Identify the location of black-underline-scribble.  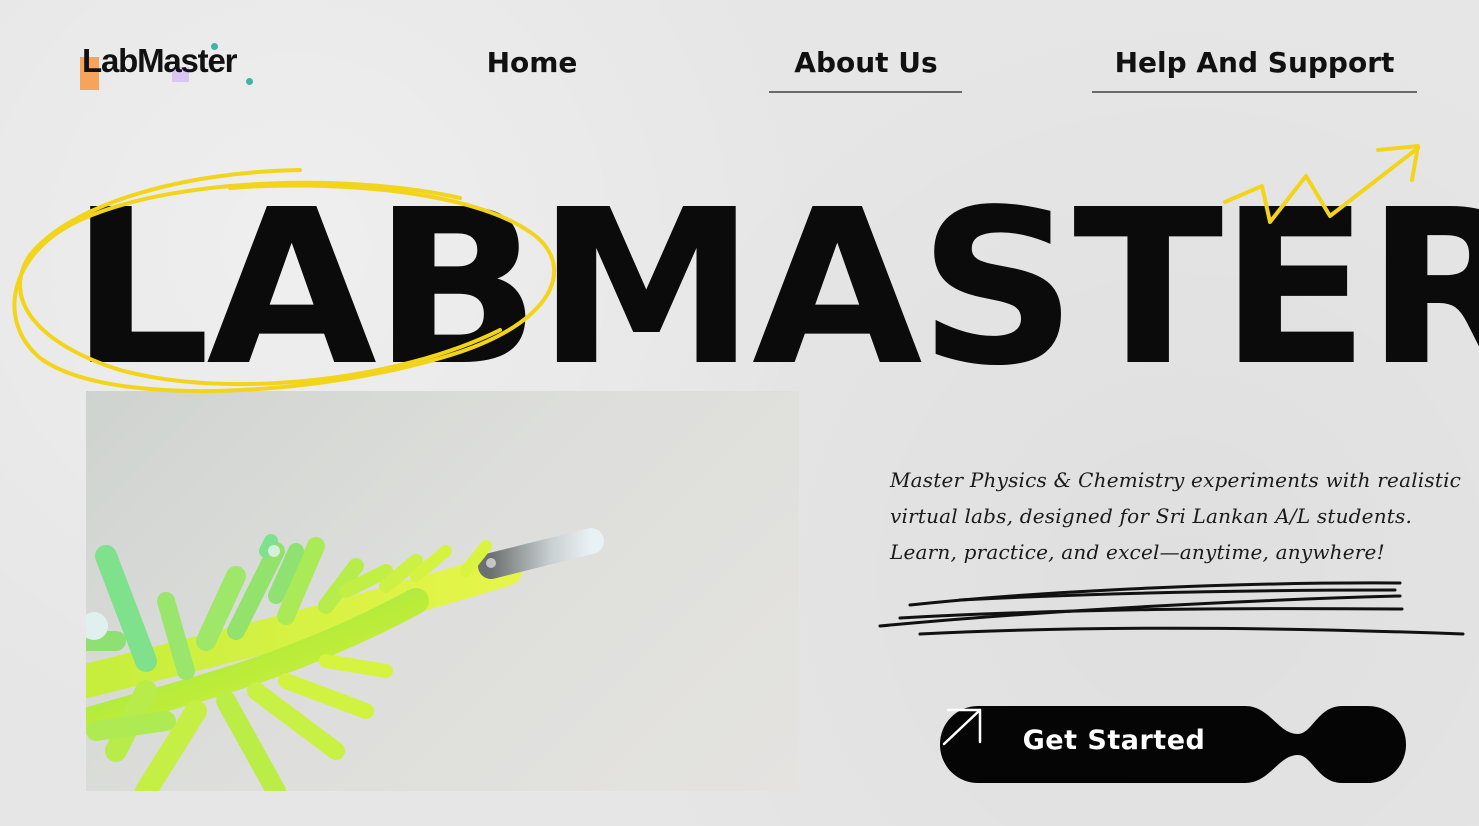
(1171, 608).